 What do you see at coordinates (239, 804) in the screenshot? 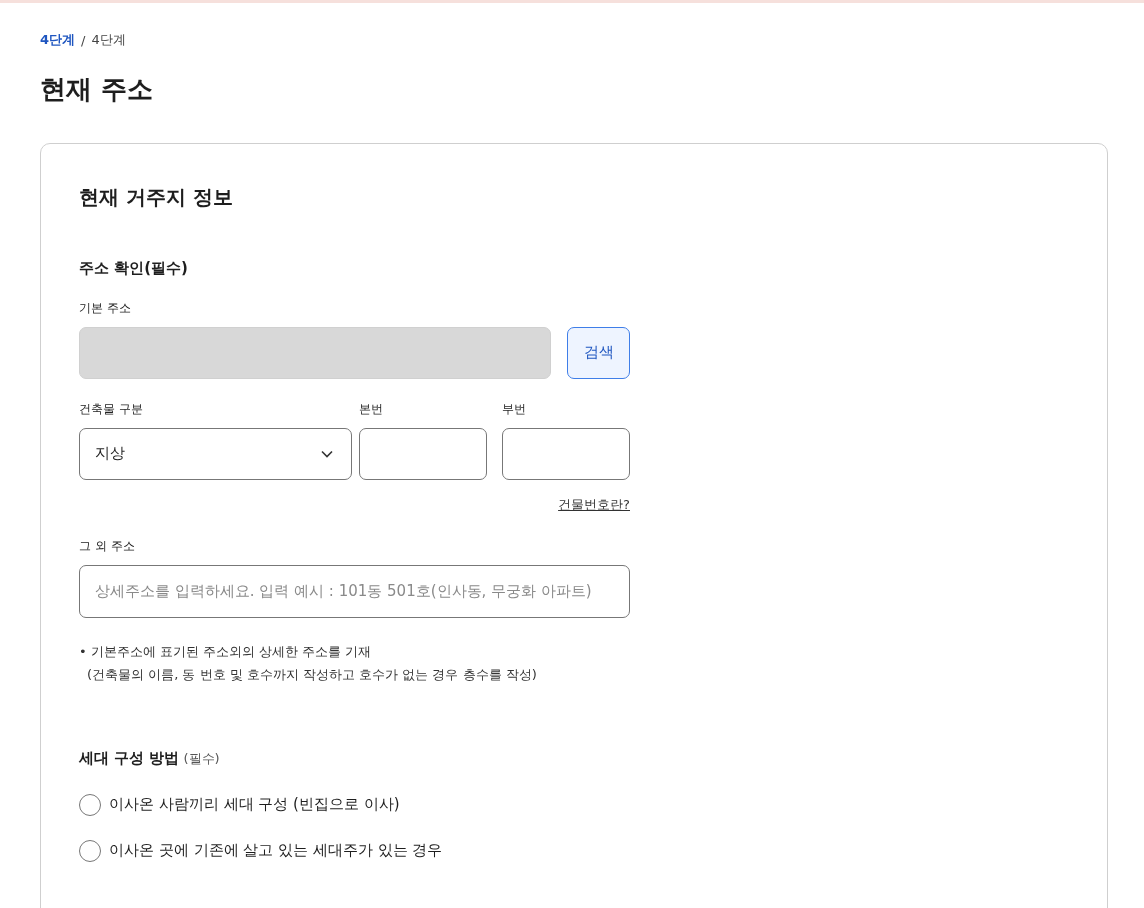
I see `radio-option: 이사온 사람끼리 세대 구성 (빈집으로 이사)` at bounding box center [239, 804].